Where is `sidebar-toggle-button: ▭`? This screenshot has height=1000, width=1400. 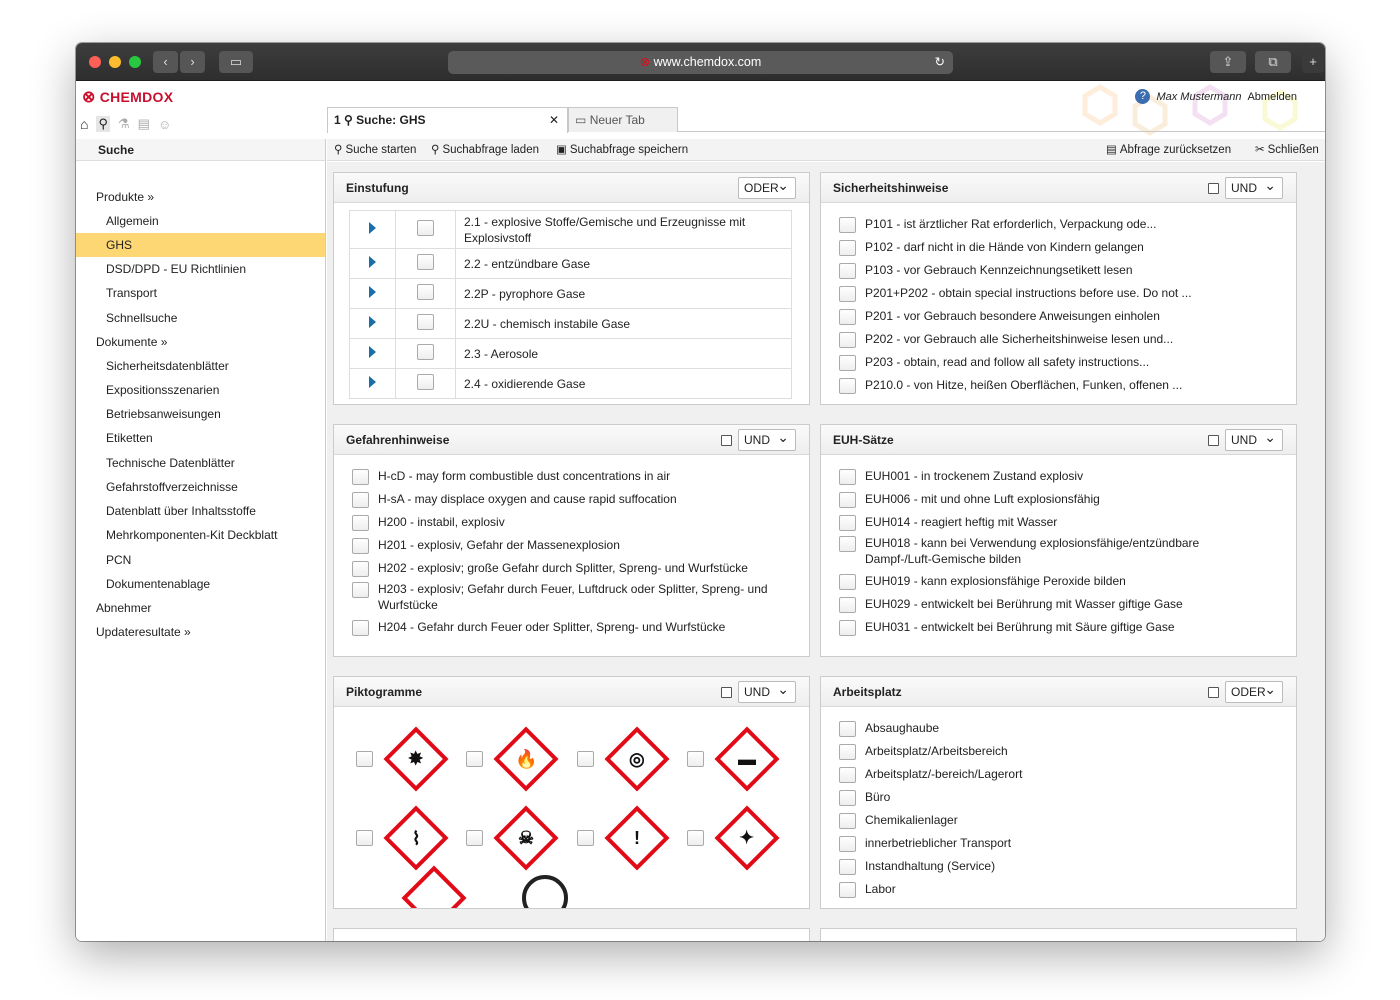
sidebar-toggle-button: ▭ is located at coordinates (236, 62).